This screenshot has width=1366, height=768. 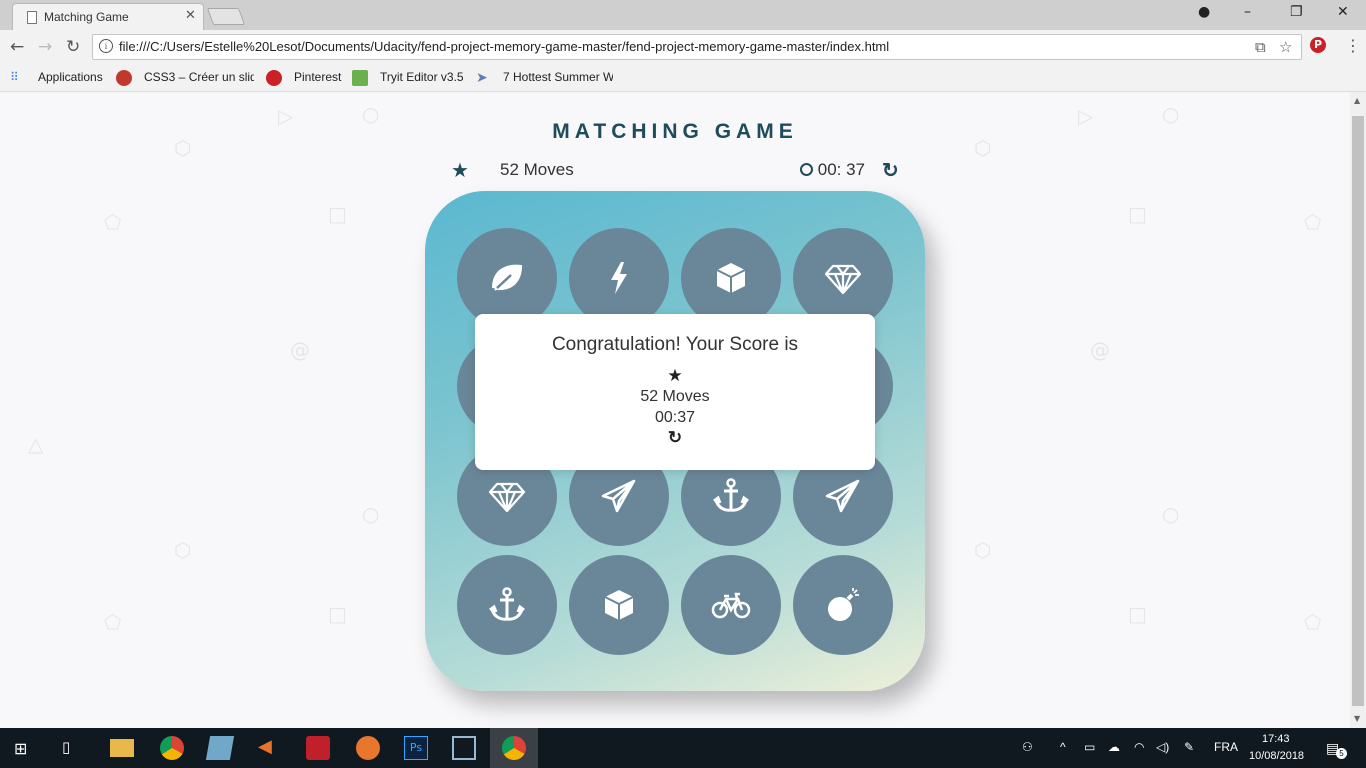 What do you see at coordinates (558, 77) in the screenshot?
I see `bookmark-summer: 7 Hottest Summer W` at bounding box center [558, 77].